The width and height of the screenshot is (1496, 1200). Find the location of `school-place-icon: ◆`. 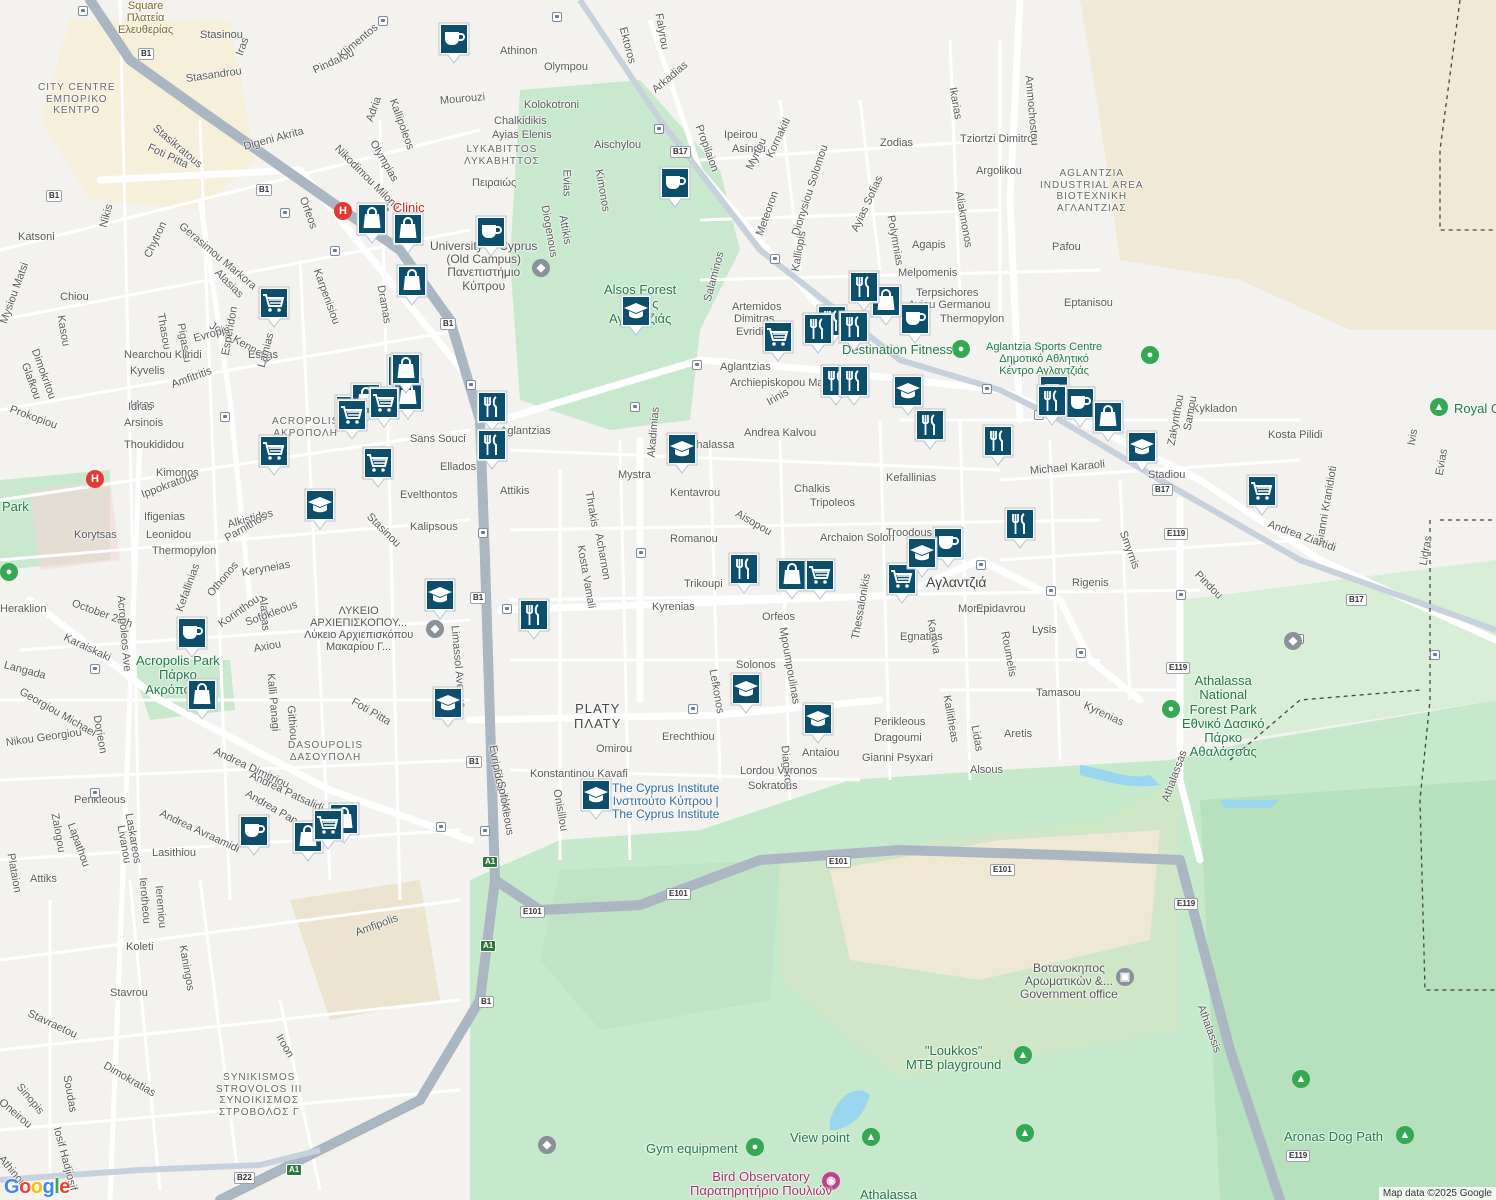

school-place-icon: ◆ is located at coordinates (435, 629).